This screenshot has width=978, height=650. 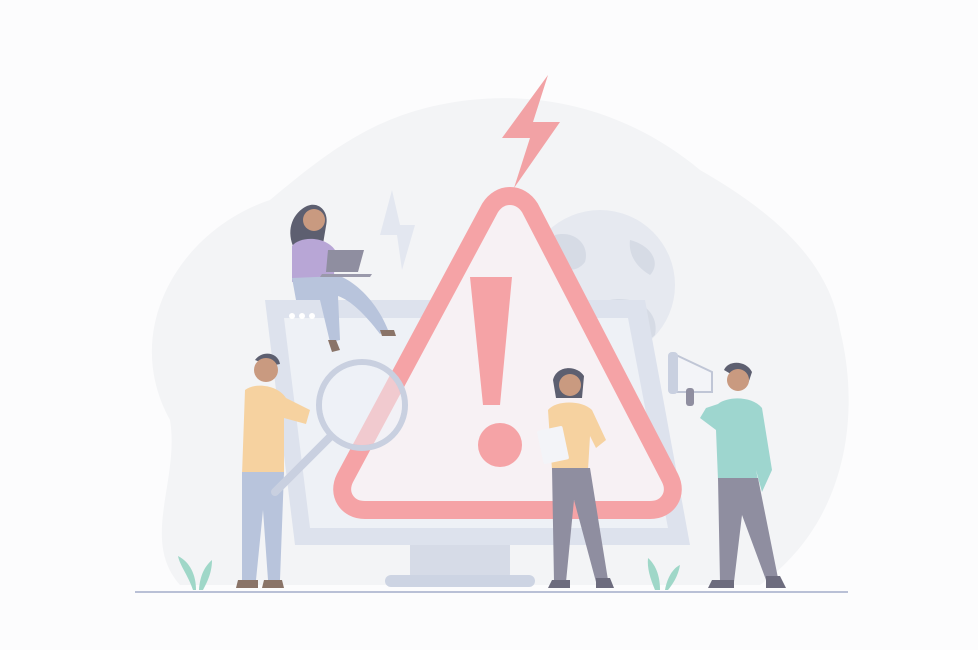 What do you see at coordinates (460, 581) in the screenshot?
I see `monitor-base` at bounding box center [460, 581].